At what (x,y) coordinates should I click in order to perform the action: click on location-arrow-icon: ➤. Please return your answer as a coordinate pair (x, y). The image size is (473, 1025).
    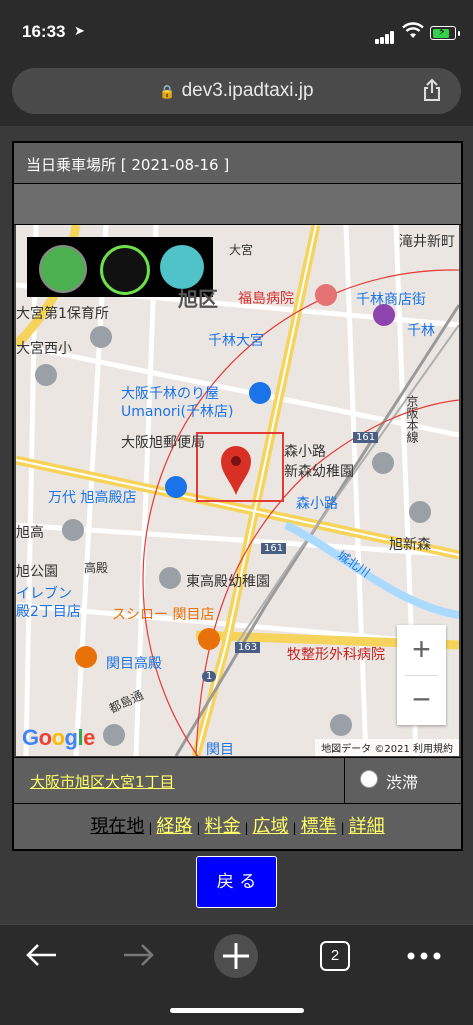
    Looking at the image, I should click on (79, 31).